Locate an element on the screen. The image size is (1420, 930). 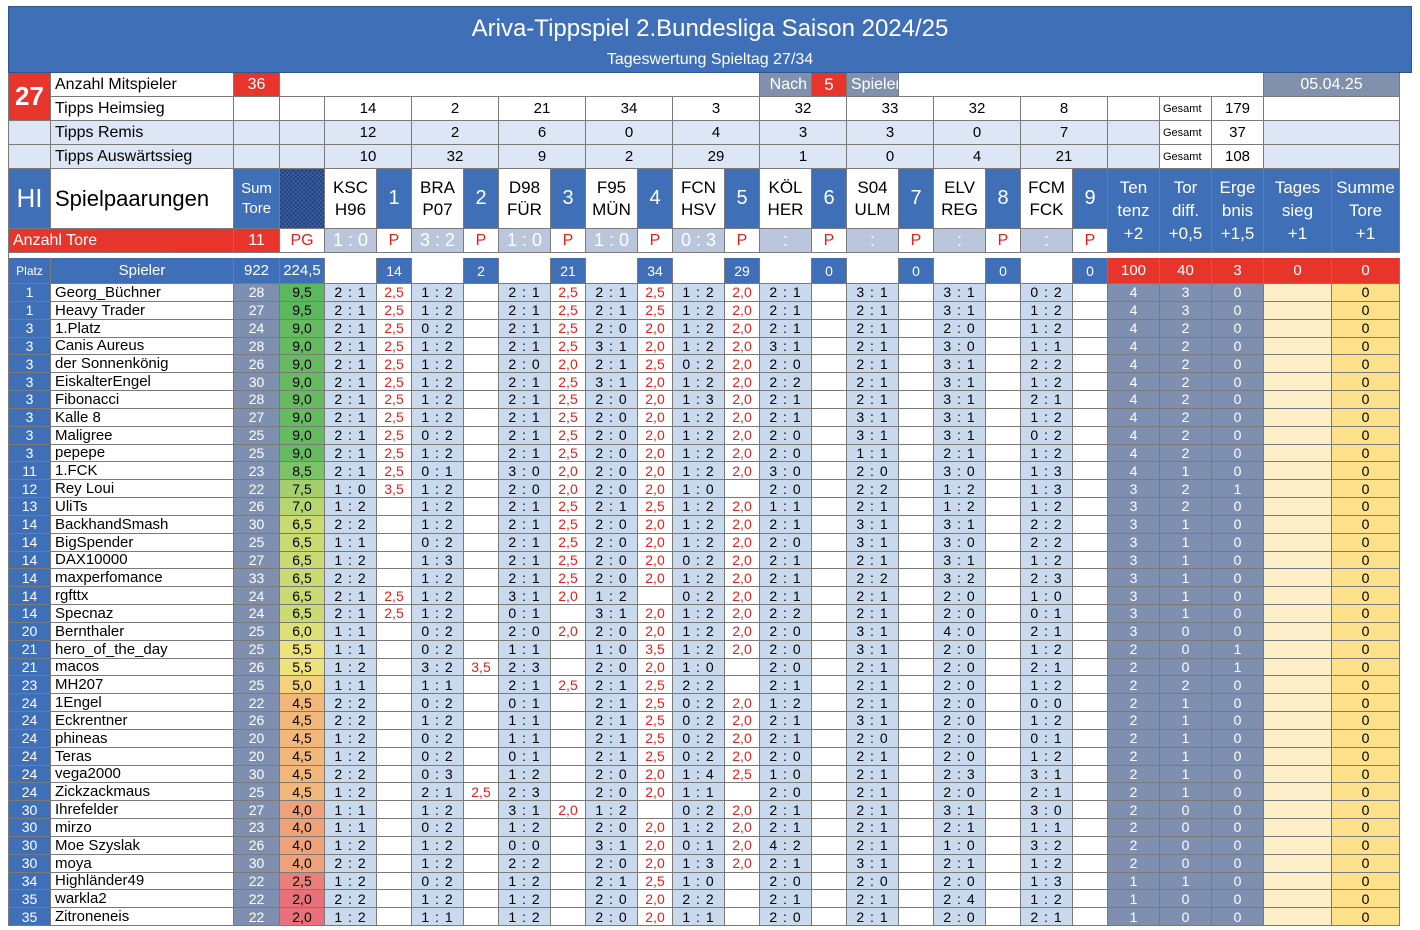
pg-value: 4,5 is located at coordinates (302, 774).